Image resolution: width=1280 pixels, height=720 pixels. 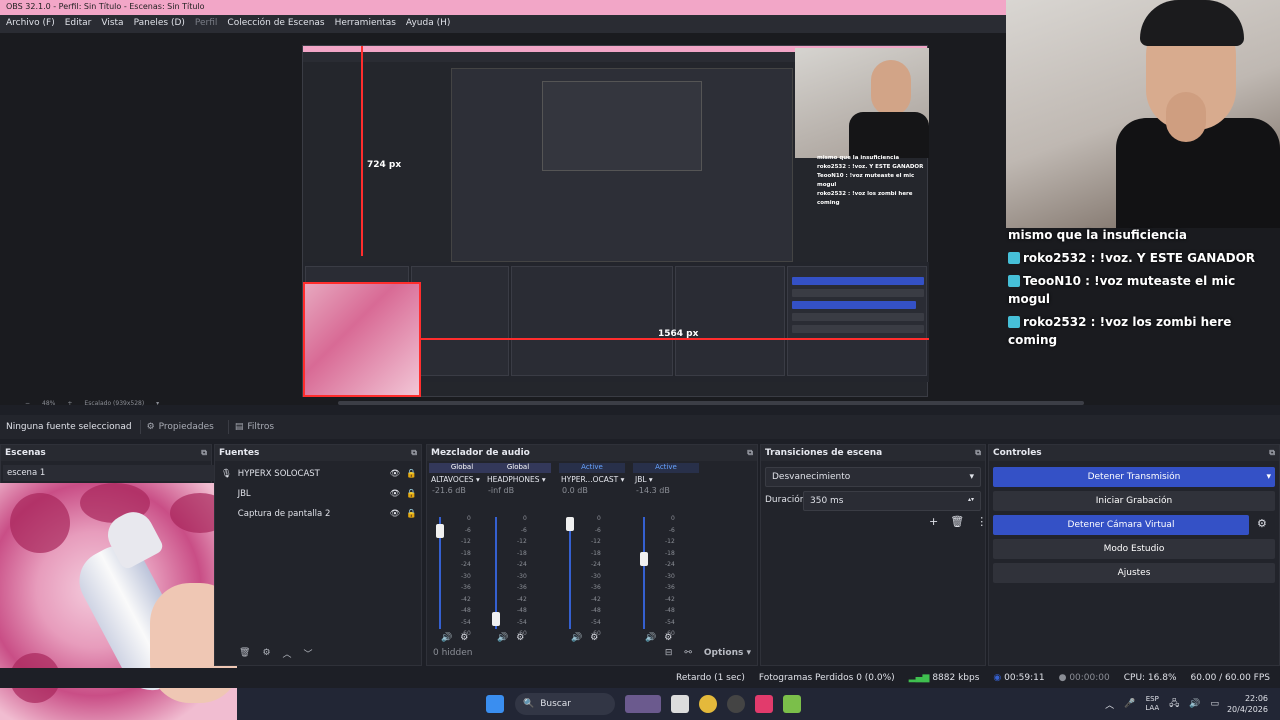 What do you see at coordinates (1143, 114) in the screenshot?
I see `webcam-source` at bounding box center [1143, 114].